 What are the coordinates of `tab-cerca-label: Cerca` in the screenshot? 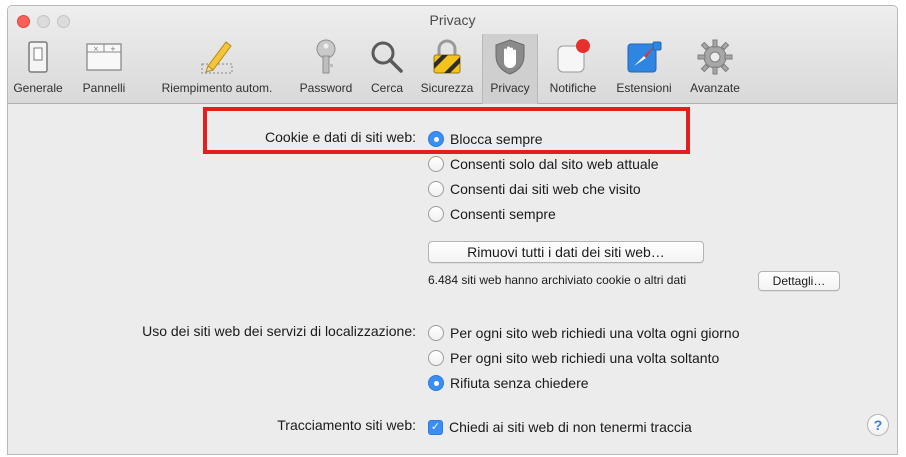 It's located at (386, 88).